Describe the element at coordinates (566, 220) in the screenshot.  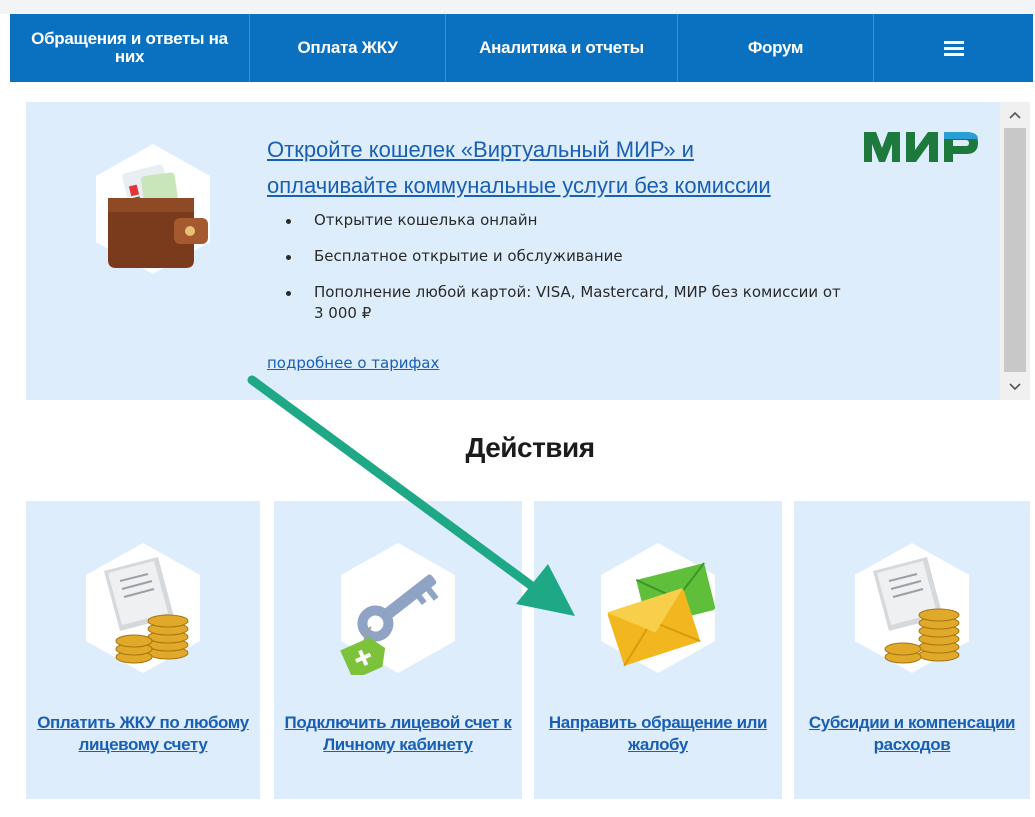
I see `list-item: Открытие кошелька онлайн` at that location.